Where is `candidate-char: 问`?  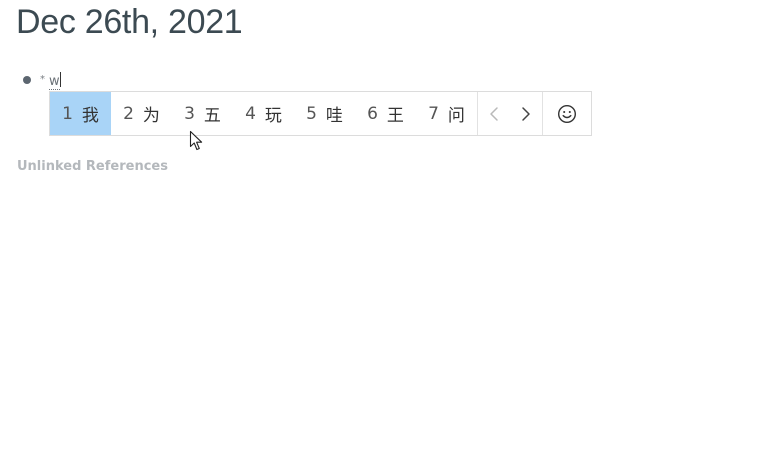
candidate-char: 问 is located at coordinates (456, 116).